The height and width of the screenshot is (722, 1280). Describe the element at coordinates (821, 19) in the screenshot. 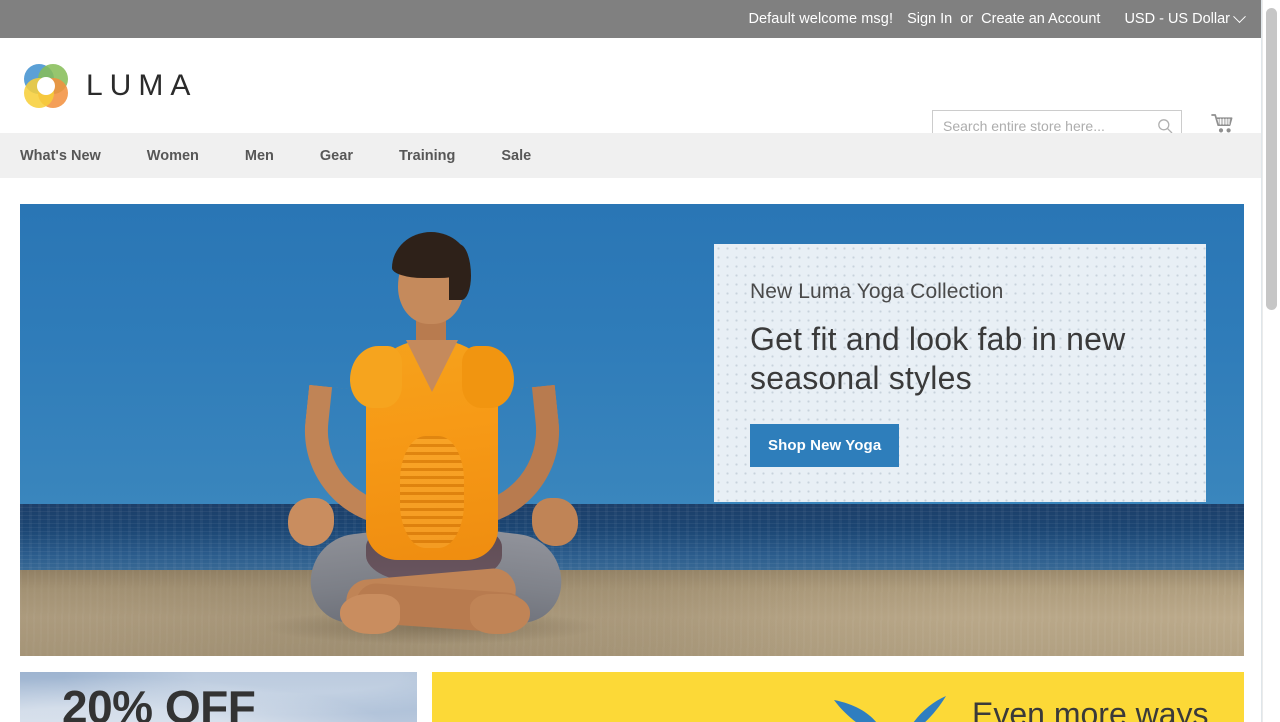

I see `welcome-message: Default welcome msg!` at that location.